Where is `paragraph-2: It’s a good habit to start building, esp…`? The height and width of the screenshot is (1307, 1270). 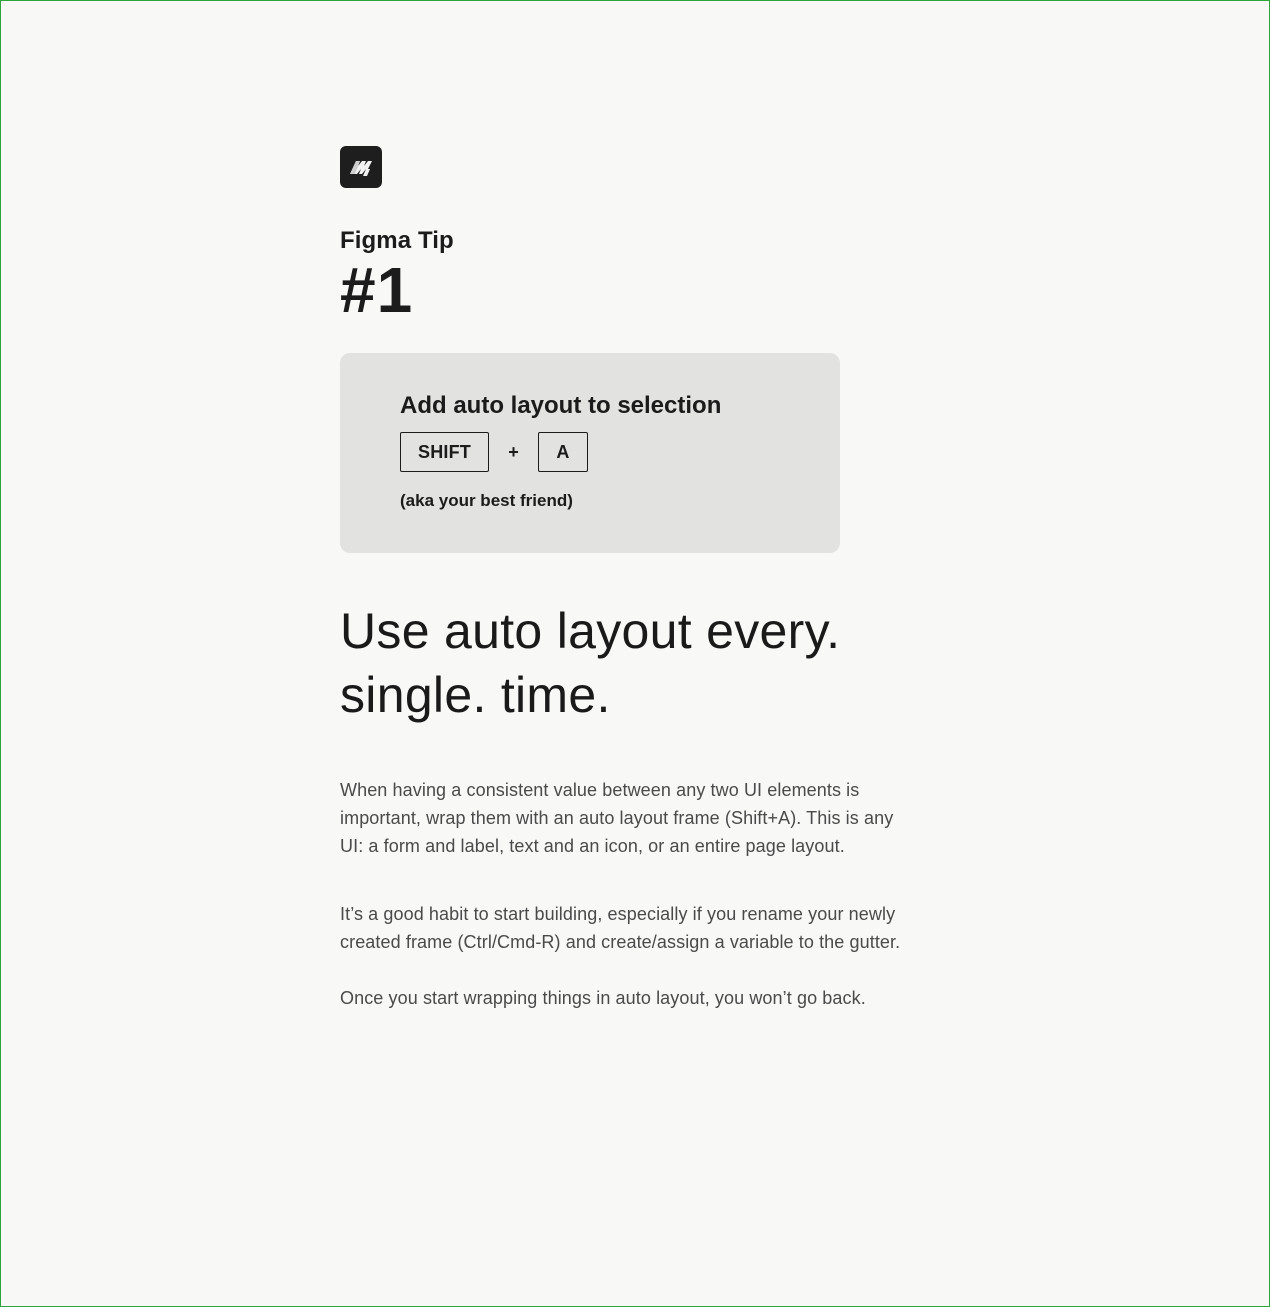
paragraph-2: It’s a good habit to start building, esp… is located at coordinates (620, 928).